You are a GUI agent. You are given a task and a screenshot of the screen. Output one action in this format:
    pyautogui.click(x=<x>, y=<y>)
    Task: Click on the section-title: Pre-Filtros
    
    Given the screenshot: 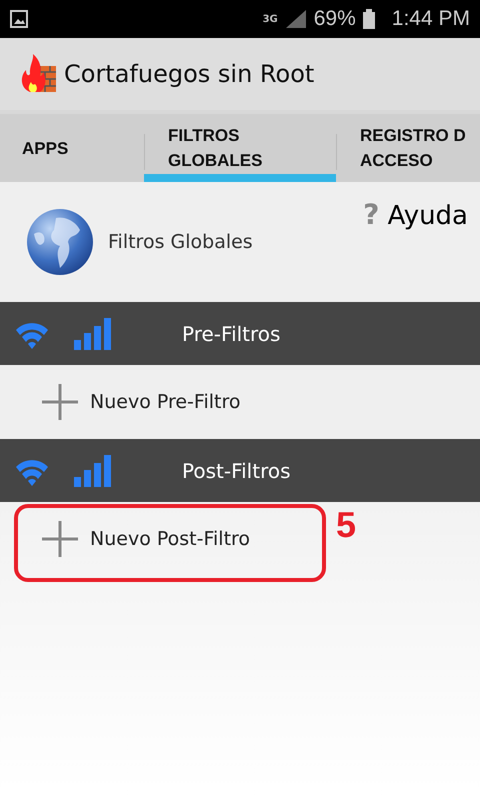 What is the action you would take?
    pyautogui.click(x=231, y=334)
    